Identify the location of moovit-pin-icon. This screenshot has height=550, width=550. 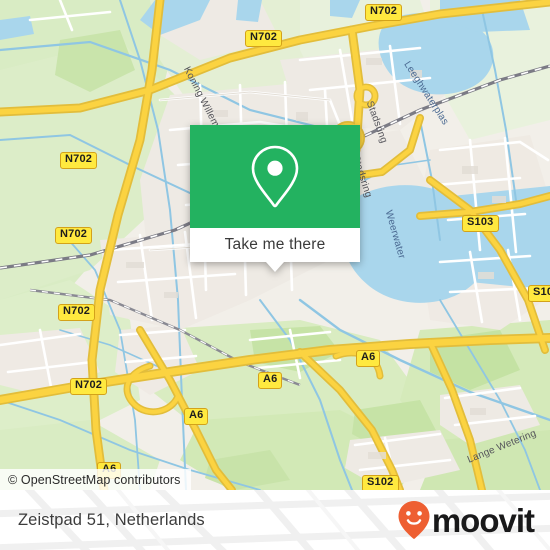
(414, 520).